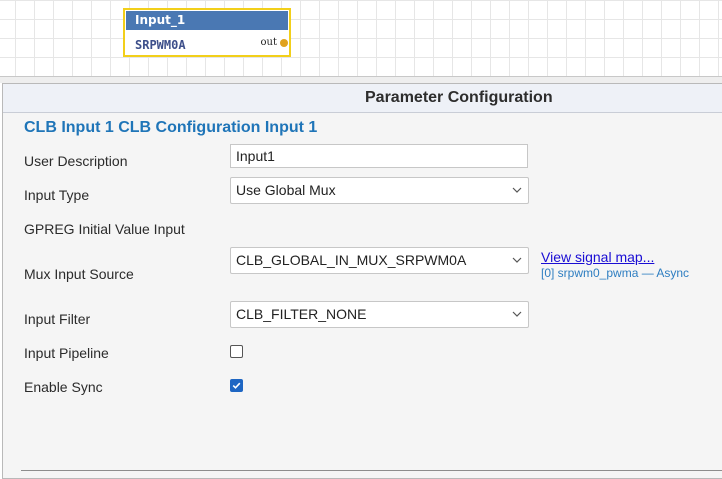 The image size is (722, 479). Describe the element at coordinates (236, 351) in the screenshot. I see `input-pipeline-checkbox` at that location.